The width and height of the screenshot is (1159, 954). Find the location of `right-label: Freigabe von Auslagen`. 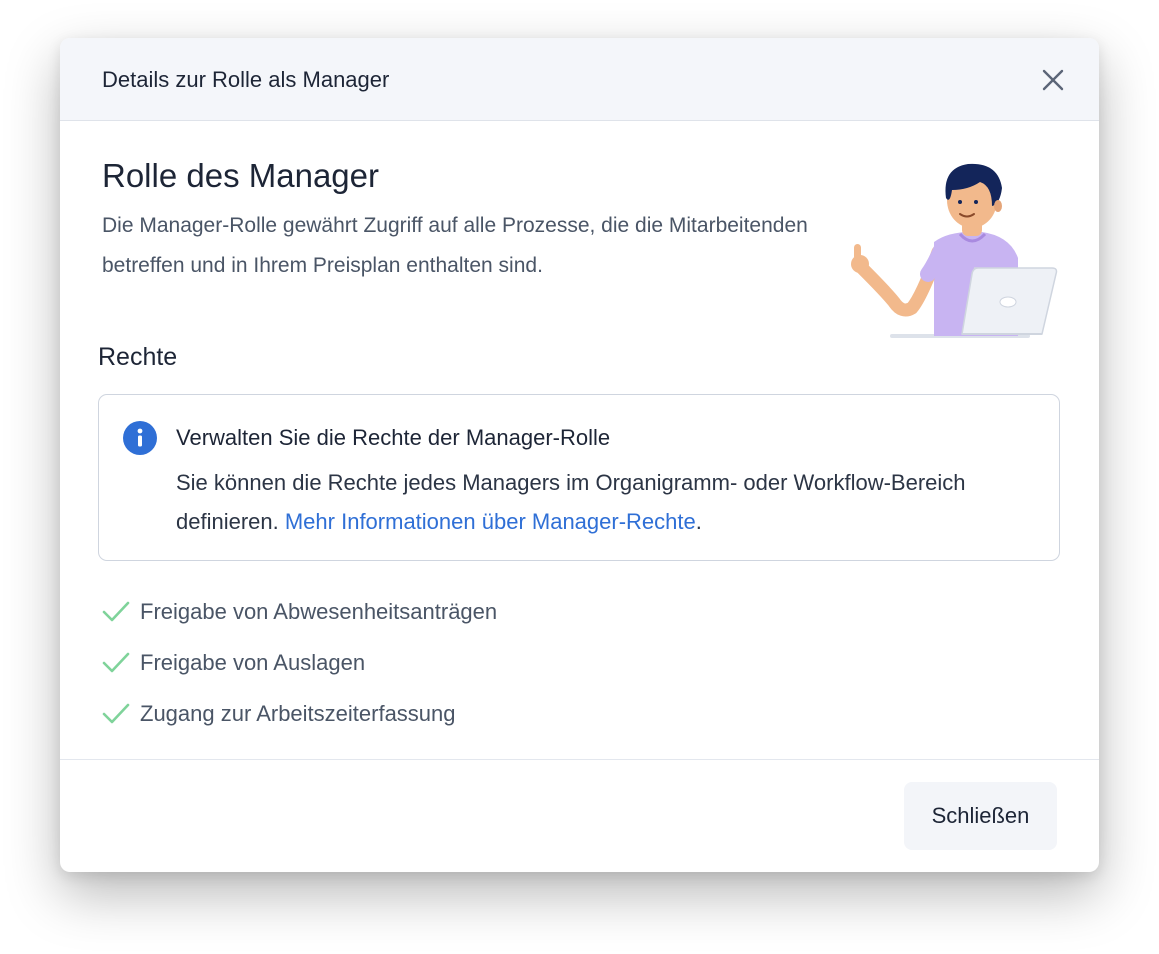

right-label: Freigabe von Auslagen is located at coordinates (253, 662).